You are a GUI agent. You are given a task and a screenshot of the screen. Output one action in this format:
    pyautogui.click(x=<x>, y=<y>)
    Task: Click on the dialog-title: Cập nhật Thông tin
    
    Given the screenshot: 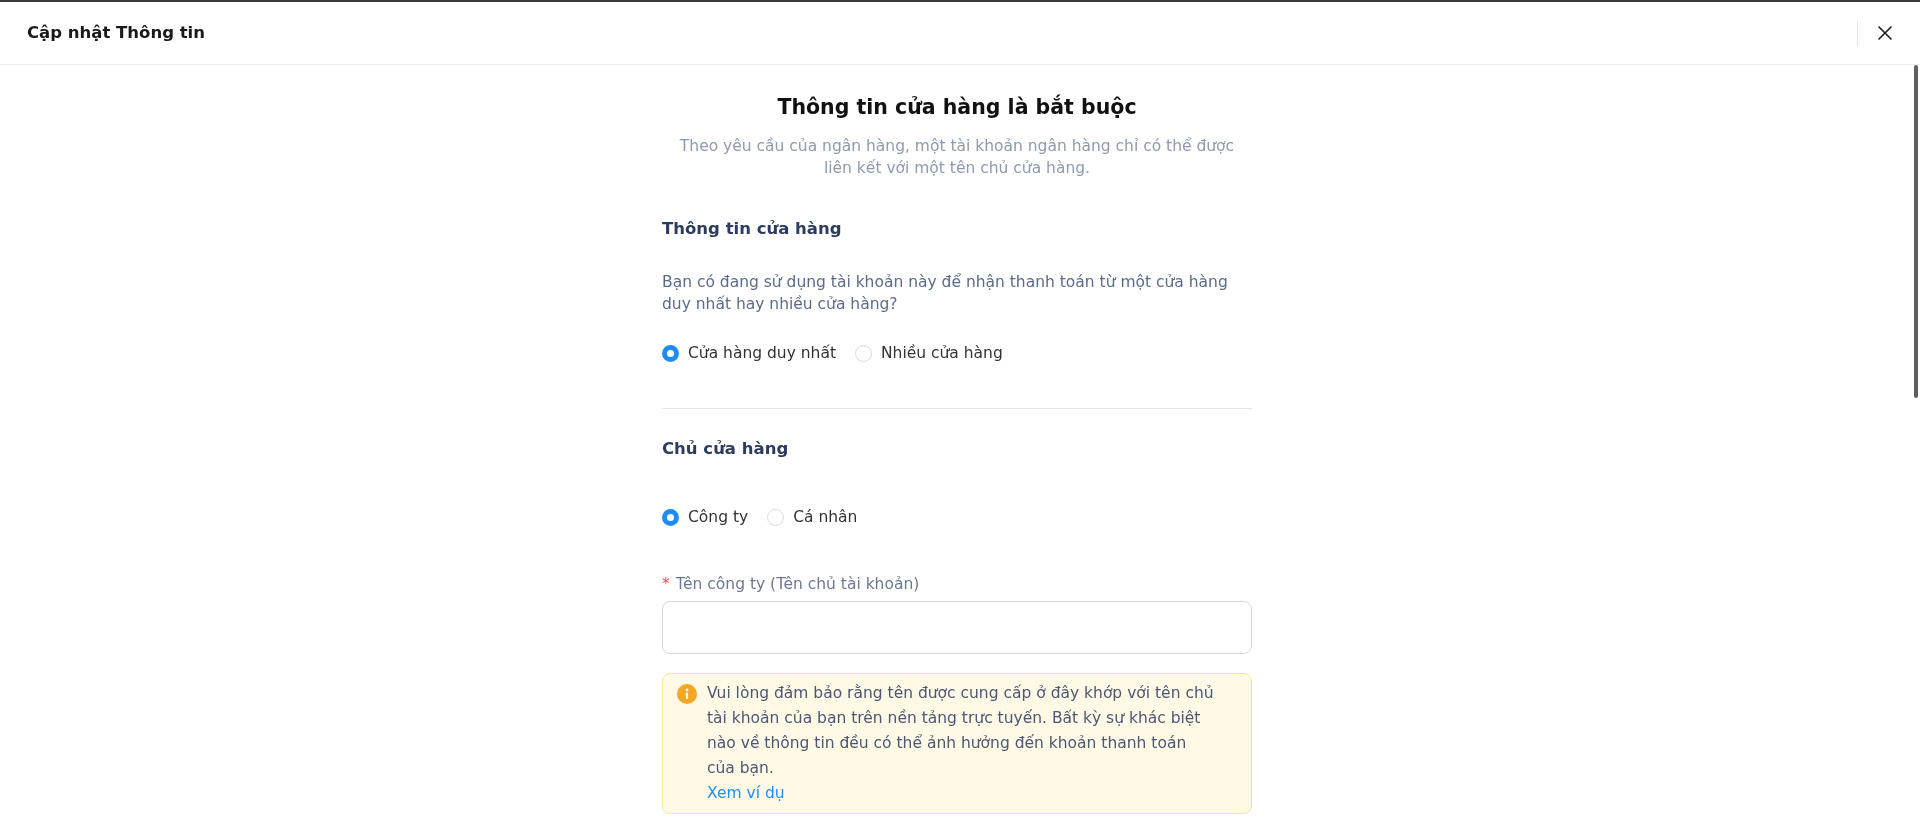 What is the action you would take?
    pyautogui.click(x=116, y=33)
    